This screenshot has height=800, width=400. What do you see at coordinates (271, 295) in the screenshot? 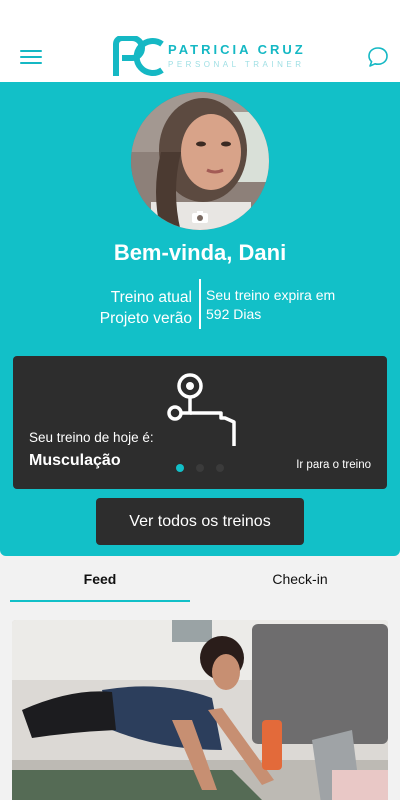
I see `expiry-line-1: Seu treino expira em` at bounding box center [271, 295].